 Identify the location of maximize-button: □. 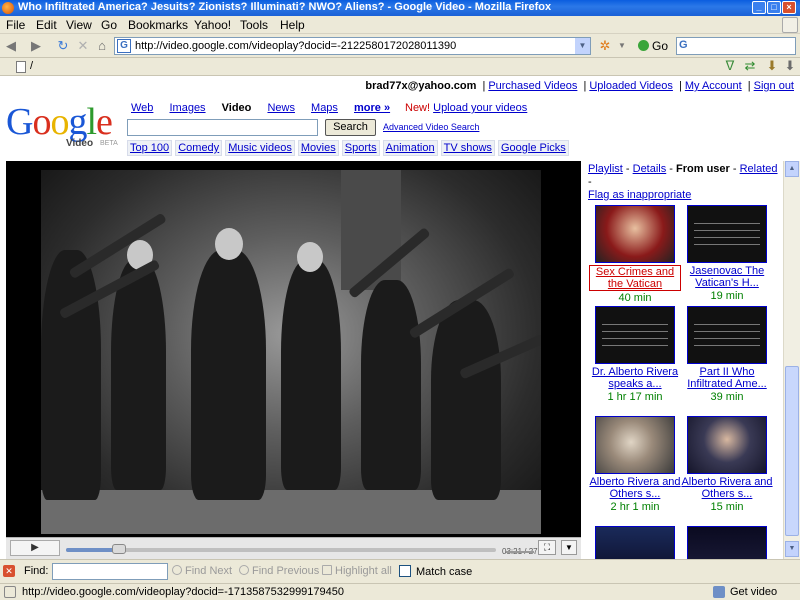
(774, 7).